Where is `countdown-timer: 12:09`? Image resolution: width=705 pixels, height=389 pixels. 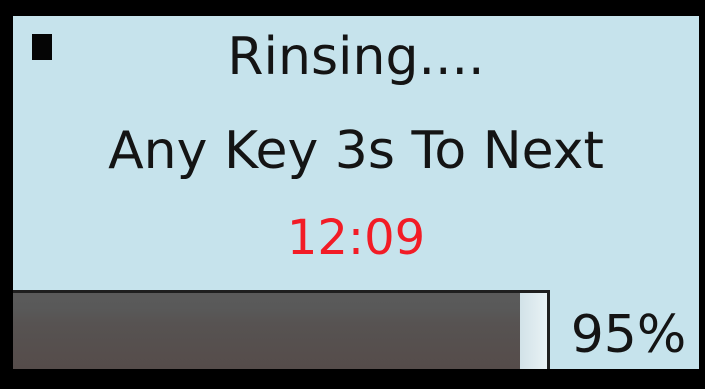
countdown-timer: 12:09 is located at coordinates (356, 238).